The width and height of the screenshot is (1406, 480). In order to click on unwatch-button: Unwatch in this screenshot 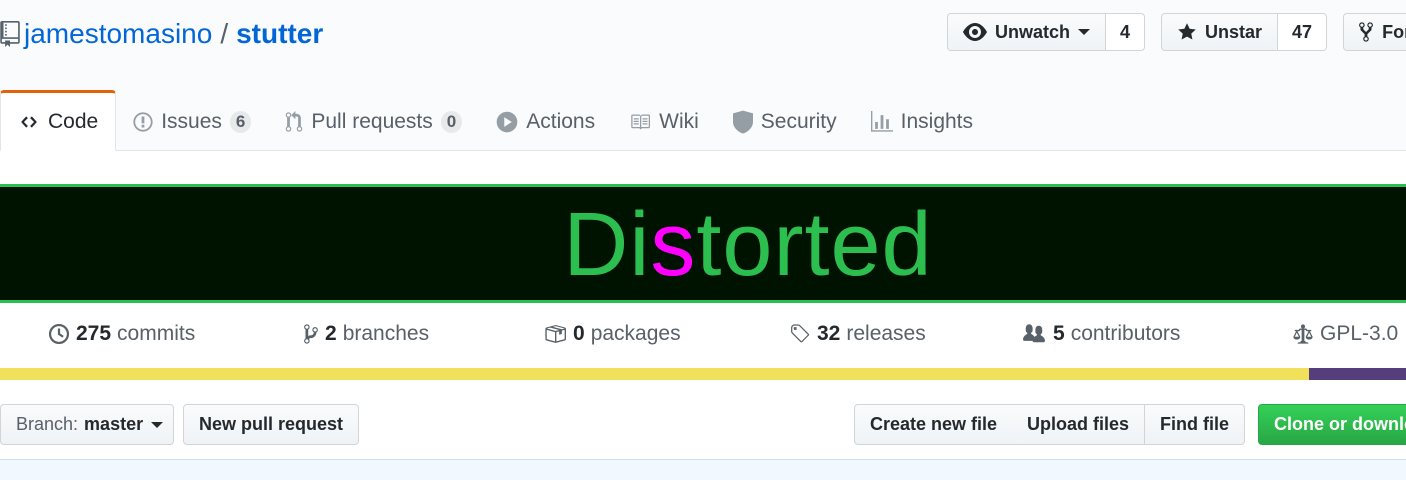, I will do `click(1027, 32)`.